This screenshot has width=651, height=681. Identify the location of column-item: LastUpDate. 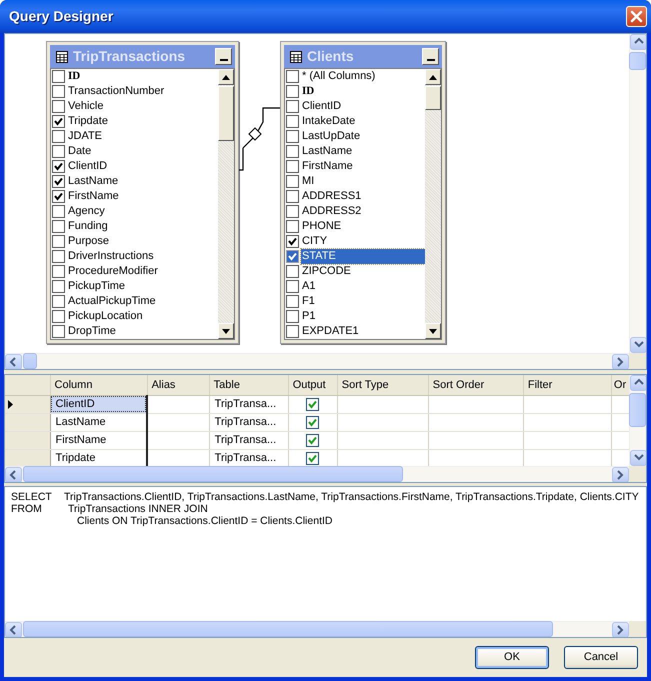
(355, 136).